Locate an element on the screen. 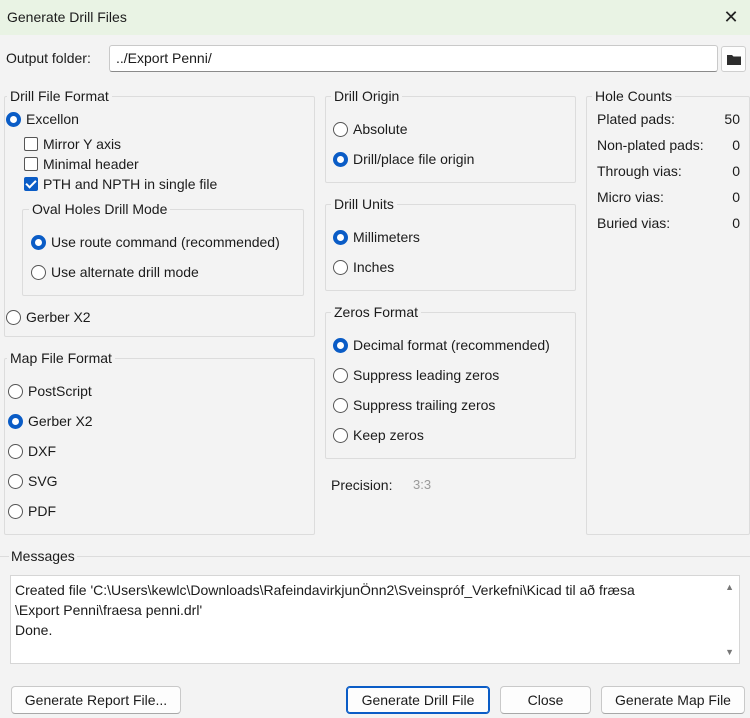  decimal-format-radio is located at coordinates (340, 345).